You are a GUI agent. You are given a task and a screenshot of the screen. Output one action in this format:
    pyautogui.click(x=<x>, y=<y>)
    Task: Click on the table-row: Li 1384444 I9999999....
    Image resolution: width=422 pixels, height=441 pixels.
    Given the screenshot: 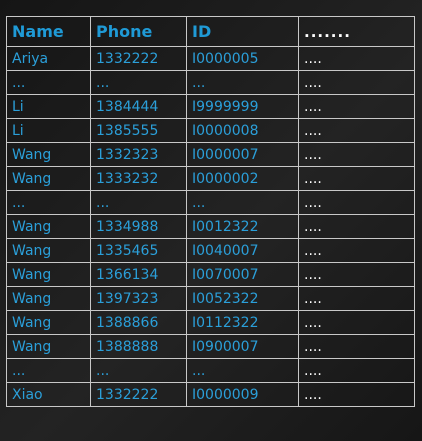 What is the action you would take?
    pyautogui.click(x=210, y=106)
    